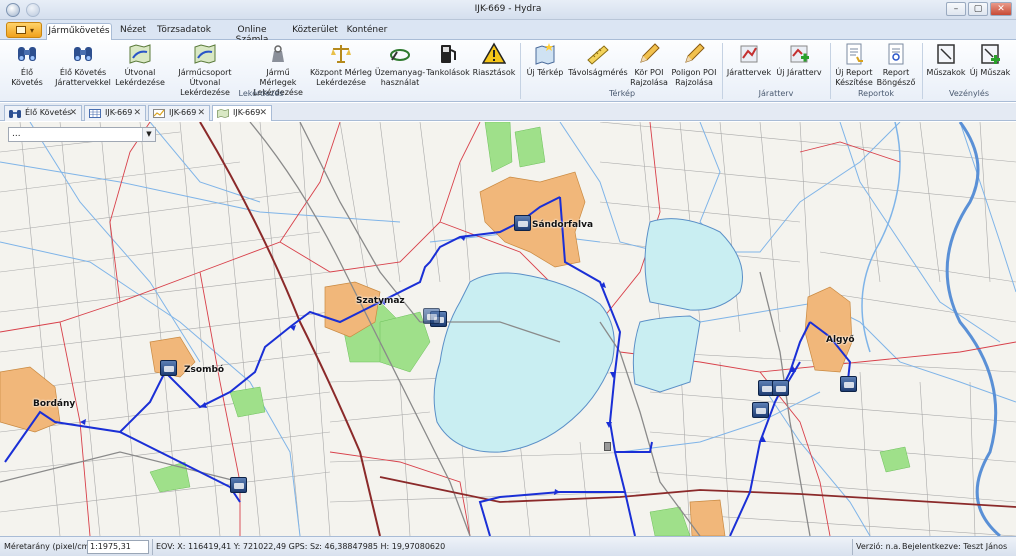 The image size is (1016, 556). What do you see at coordinates (854, 54) in the screenshot?
I see `new-report-icon` at bounding box center [854, 54].